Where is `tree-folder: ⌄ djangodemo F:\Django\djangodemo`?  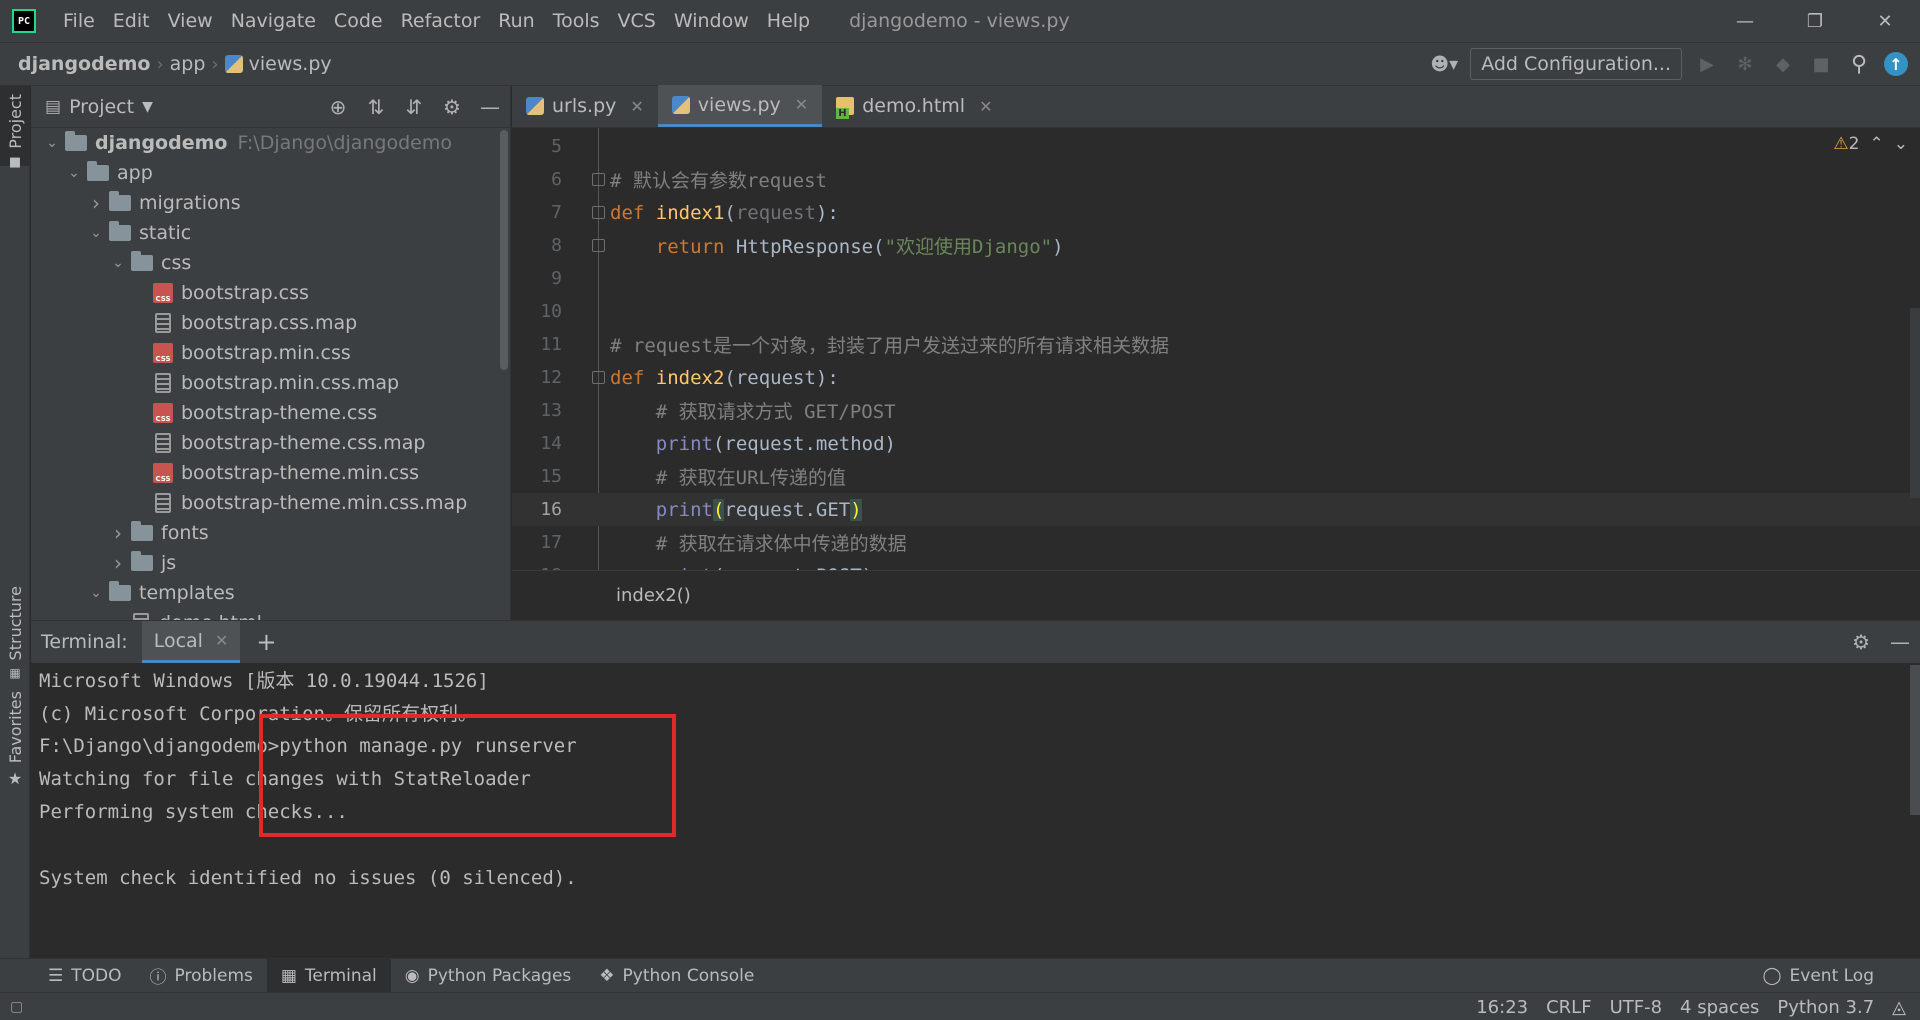
tree-folder: ⌄ djangodemo F:\Django\djangodemo is located at coordinates (266, 143).